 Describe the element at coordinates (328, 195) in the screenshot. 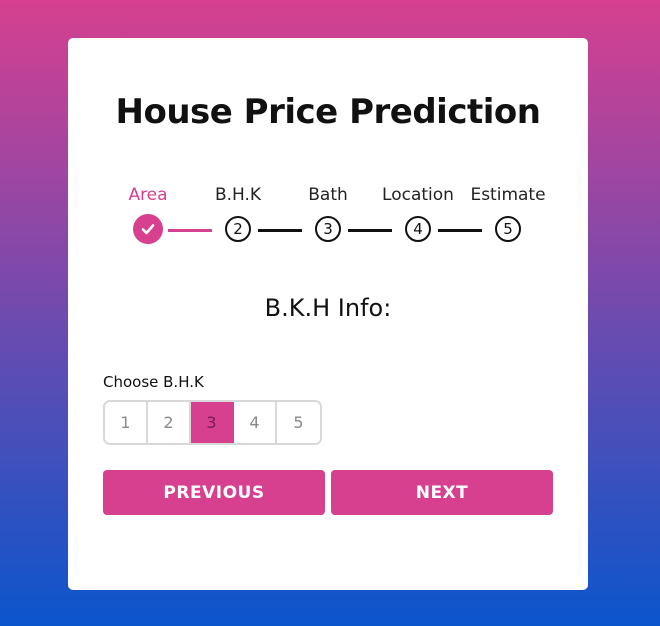

I see `step-label-bath: Bath` at that location.